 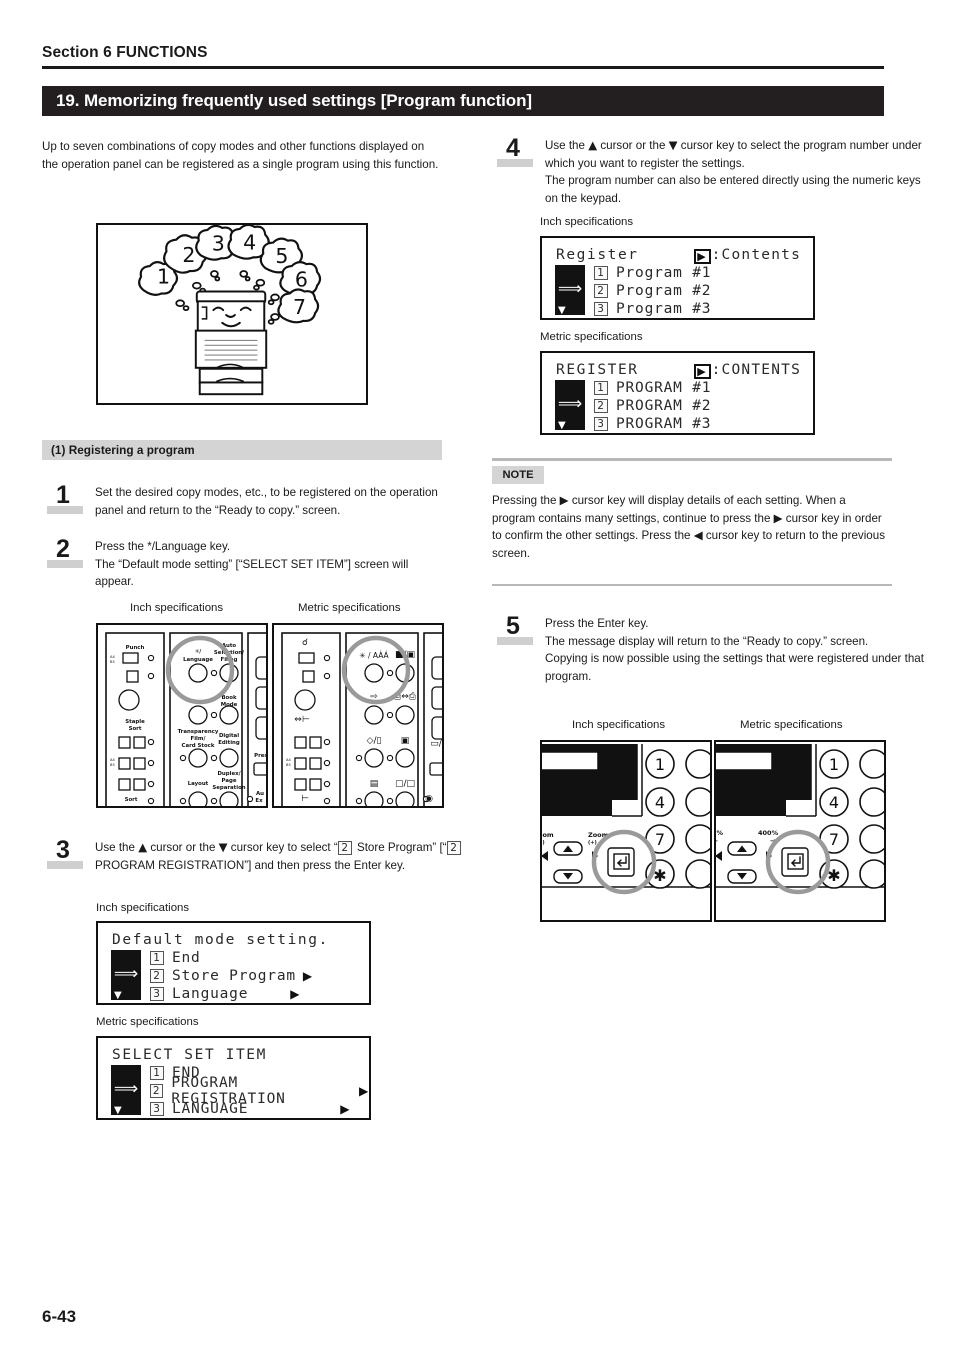 I want to click on lcd-row-label: PROGRAM #1, so click(x=664, y=388).